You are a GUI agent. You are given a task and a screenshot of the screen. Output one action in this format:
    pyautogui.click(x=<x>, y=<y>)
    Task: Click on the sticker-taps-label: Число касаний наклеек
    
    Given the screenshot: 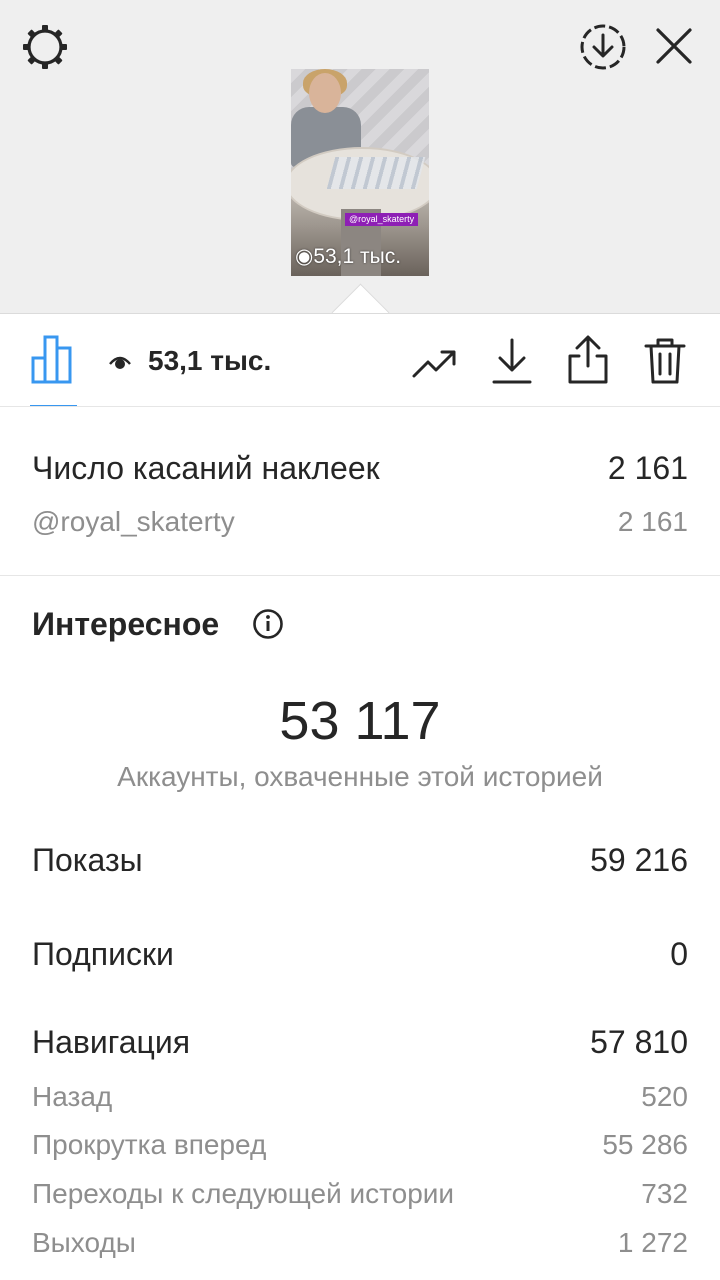 What is the action you would take?
    pyautogui.click(x=206, y=468)
    